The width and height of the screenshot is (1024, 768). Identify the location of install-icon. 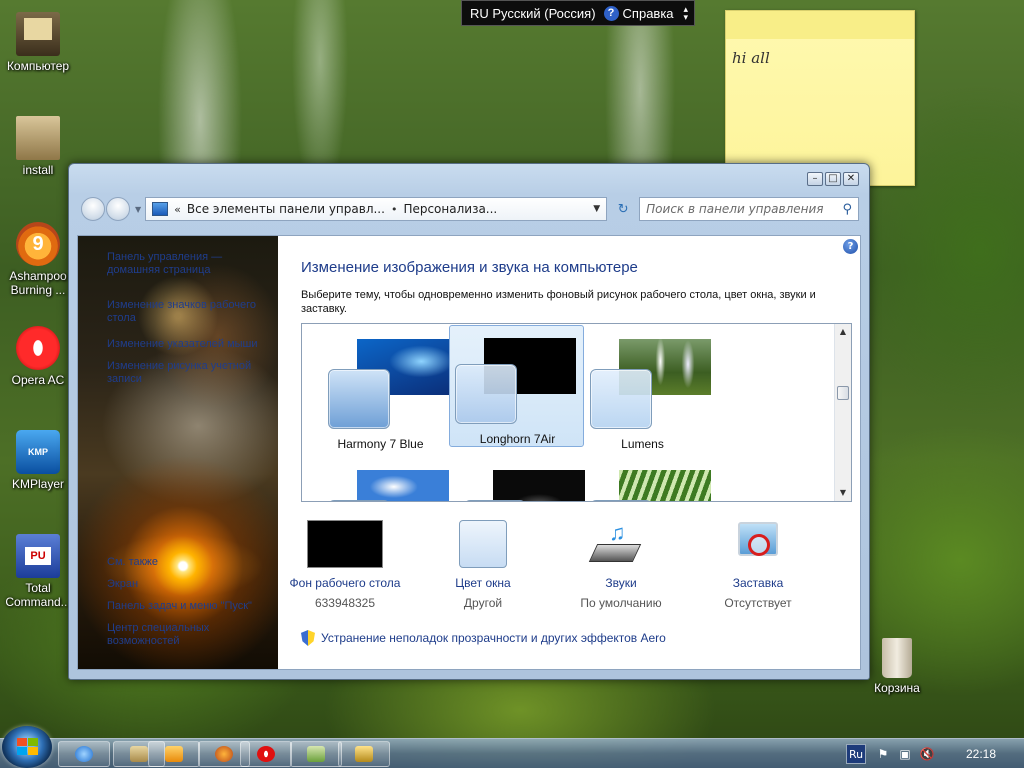
(38, 138).